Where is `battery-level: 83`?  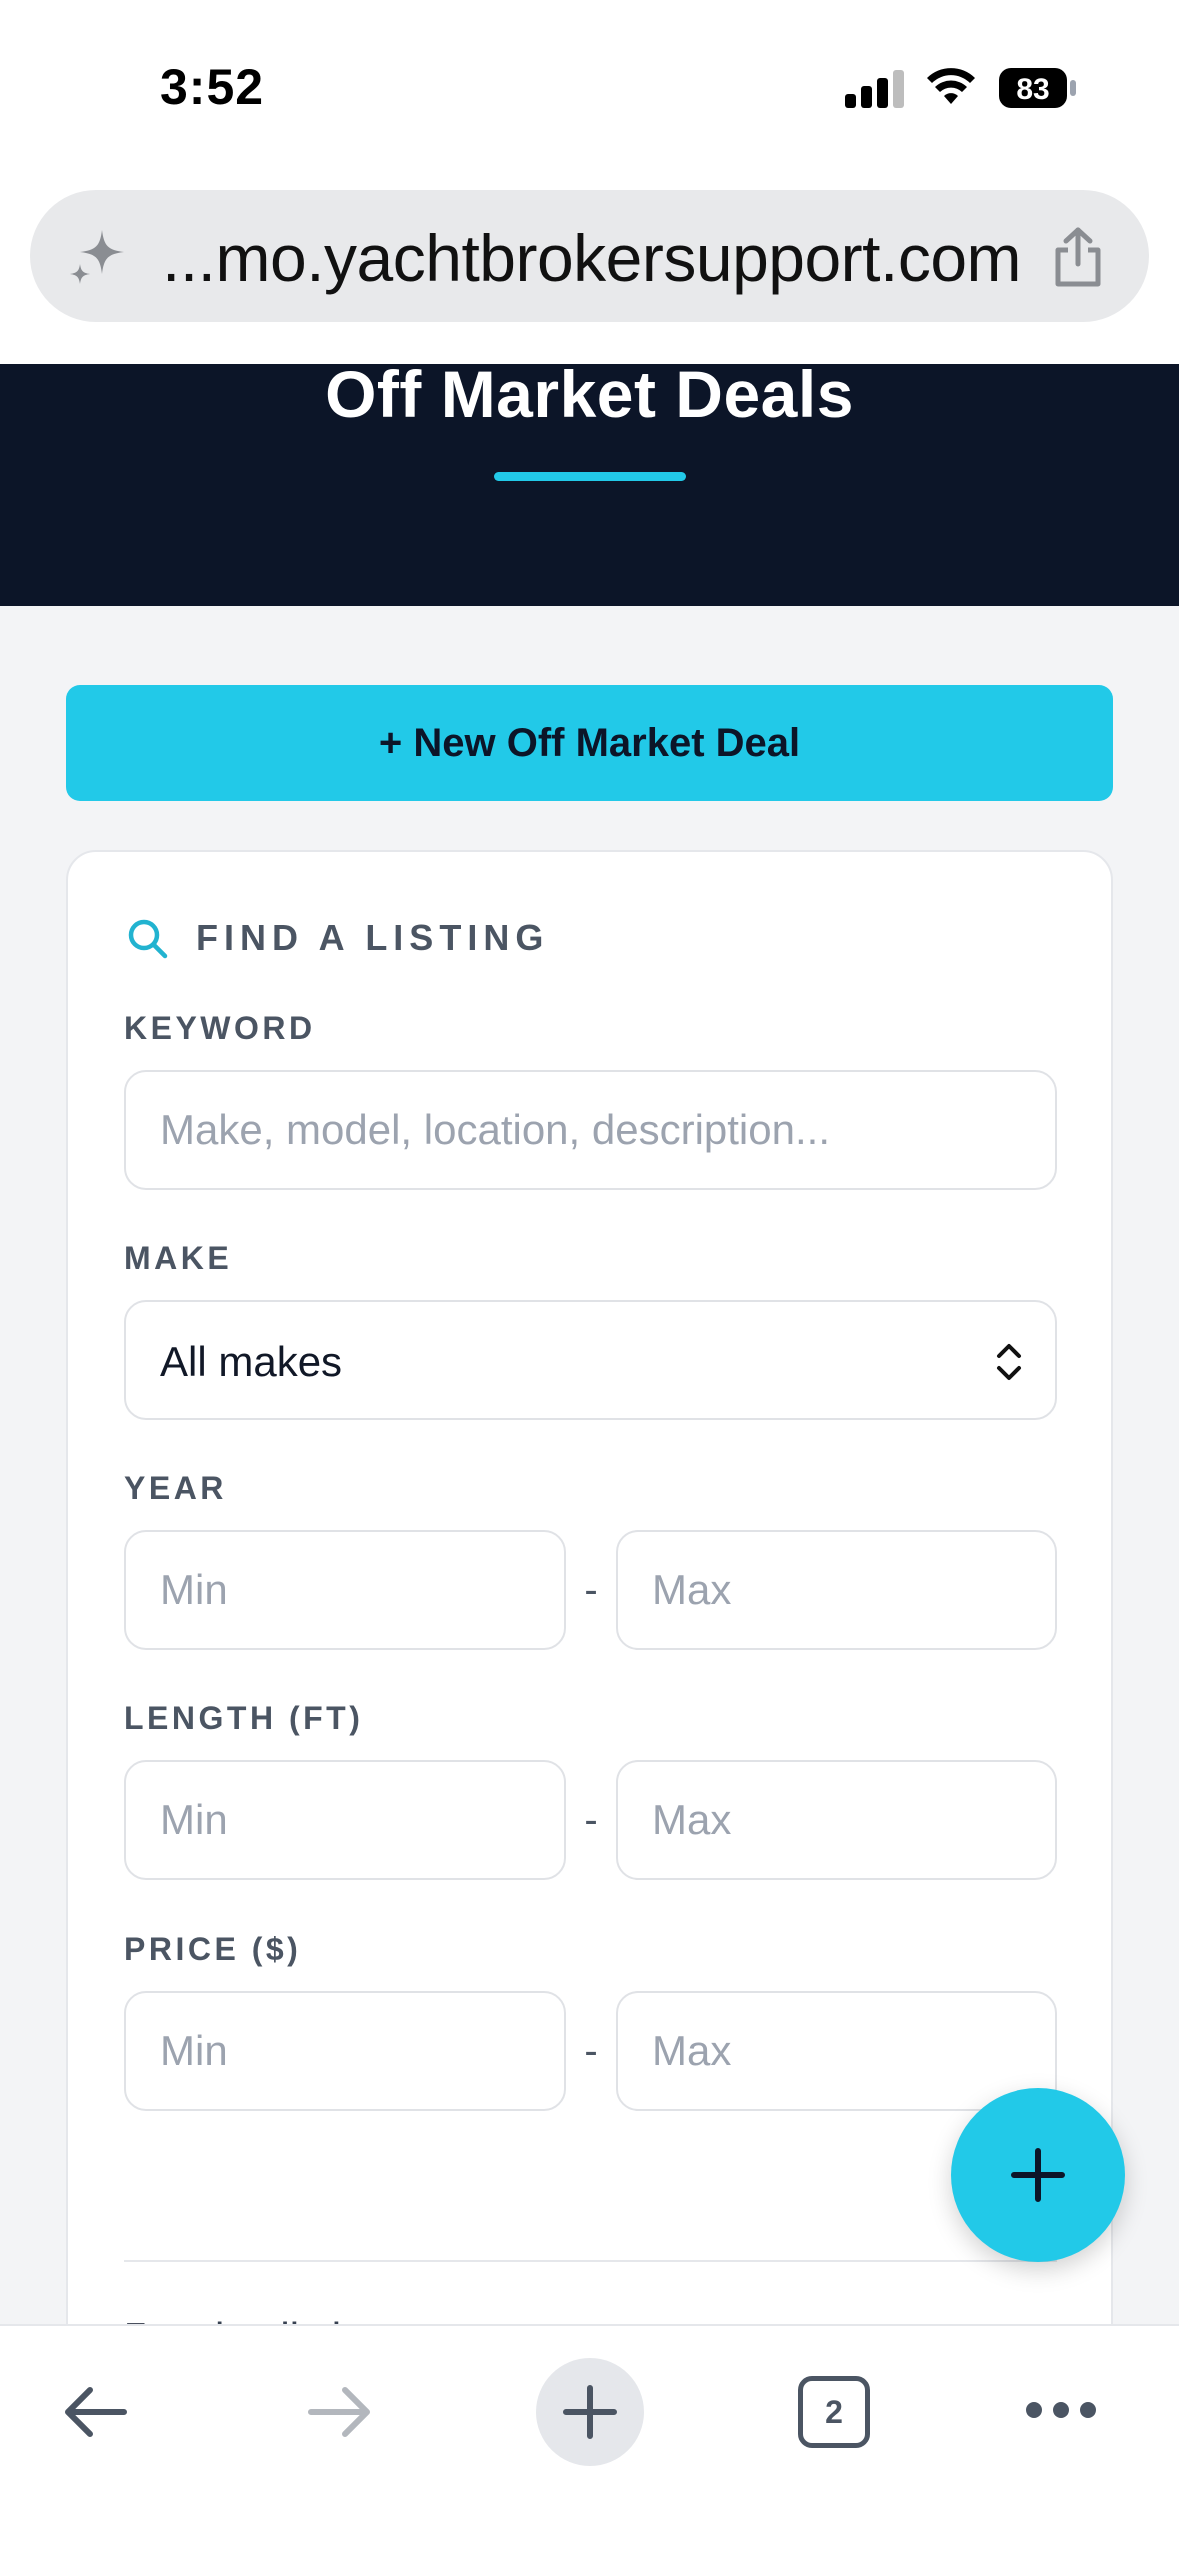 battery-level: 83 is located at coordinates (1032, 89).